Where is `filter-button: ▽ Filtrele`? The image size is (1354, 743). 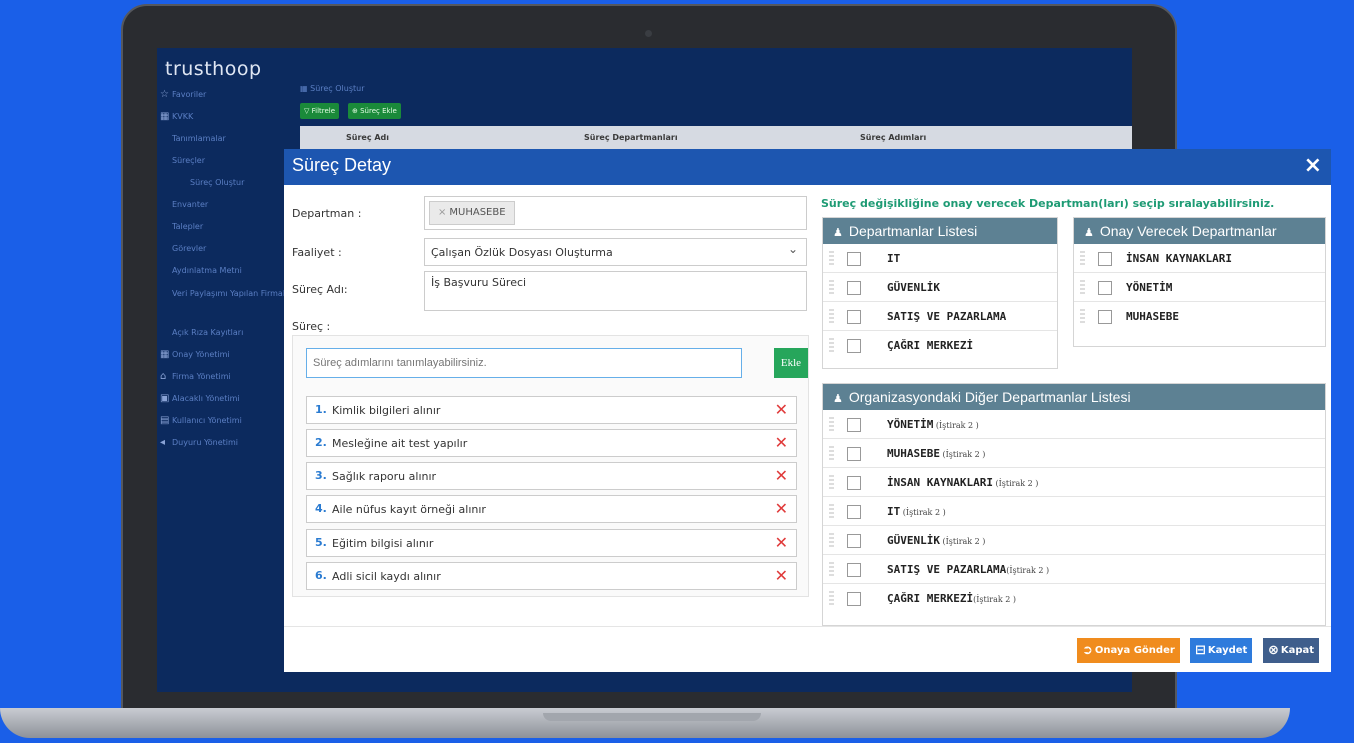
filter-button: ▽ Filtrele is located at coordinates (320, 111).